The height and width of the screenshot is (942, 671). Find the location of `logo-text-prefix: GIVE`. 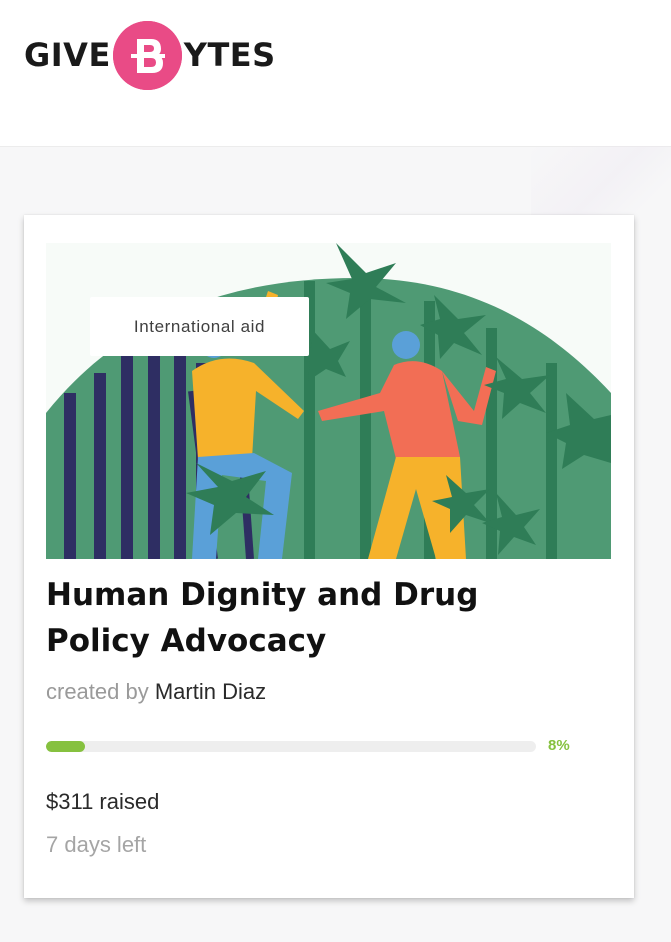

logo-text-prefix: GIVE is located at coordinates (67, 55).